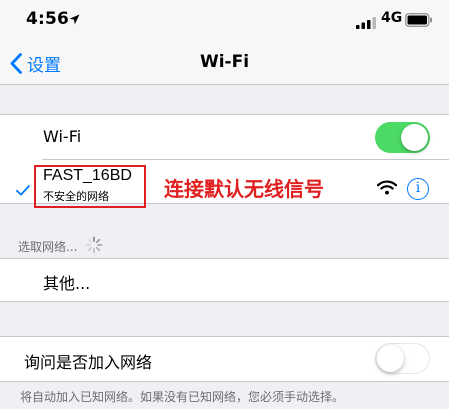 This screenshot has width=449, height=409. I want to click on status-time: 4:56, so click(48, 19).